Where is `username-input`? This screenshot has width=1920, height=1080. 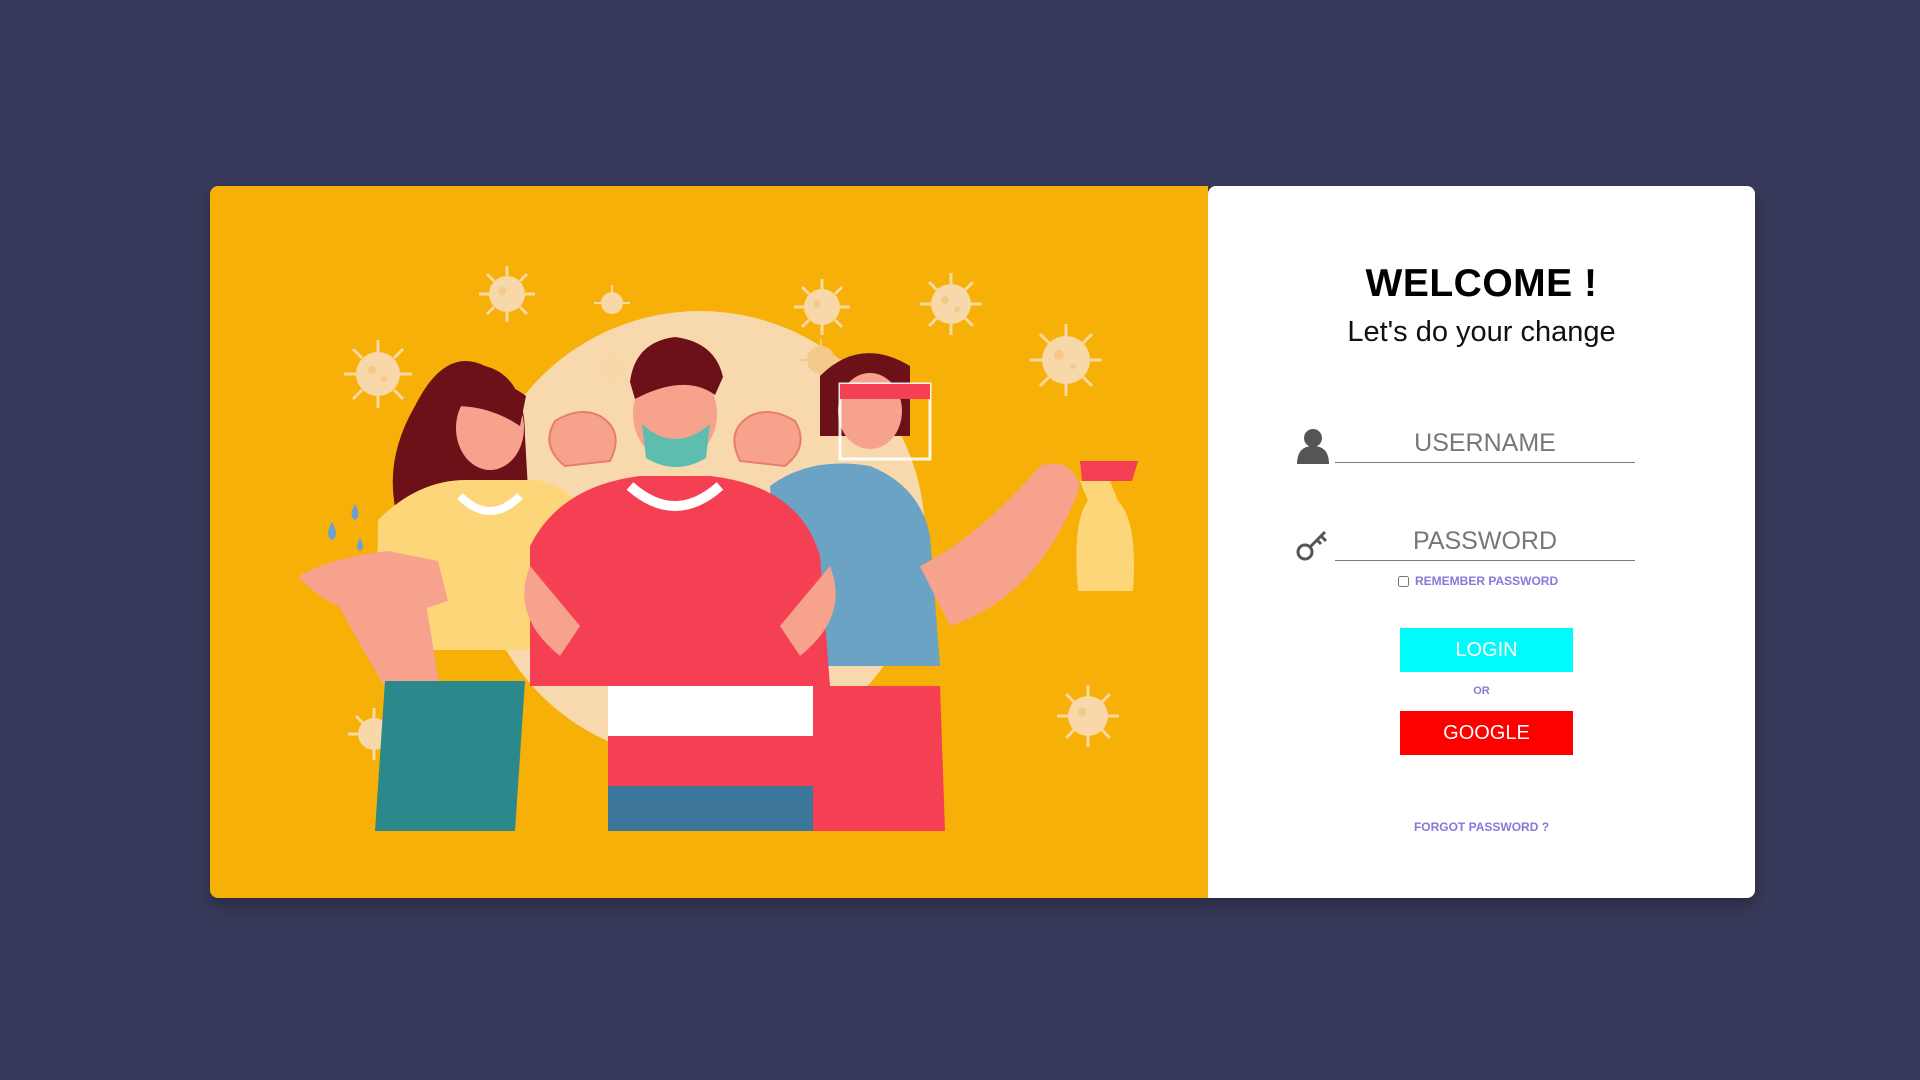 username-input is located at coordinates (1485, 443).